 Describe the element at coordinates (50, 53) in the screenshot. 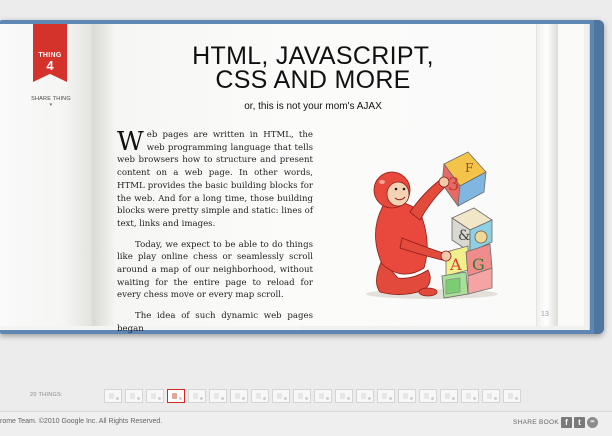

I see `thing-ribbon: THING 4` at that location.